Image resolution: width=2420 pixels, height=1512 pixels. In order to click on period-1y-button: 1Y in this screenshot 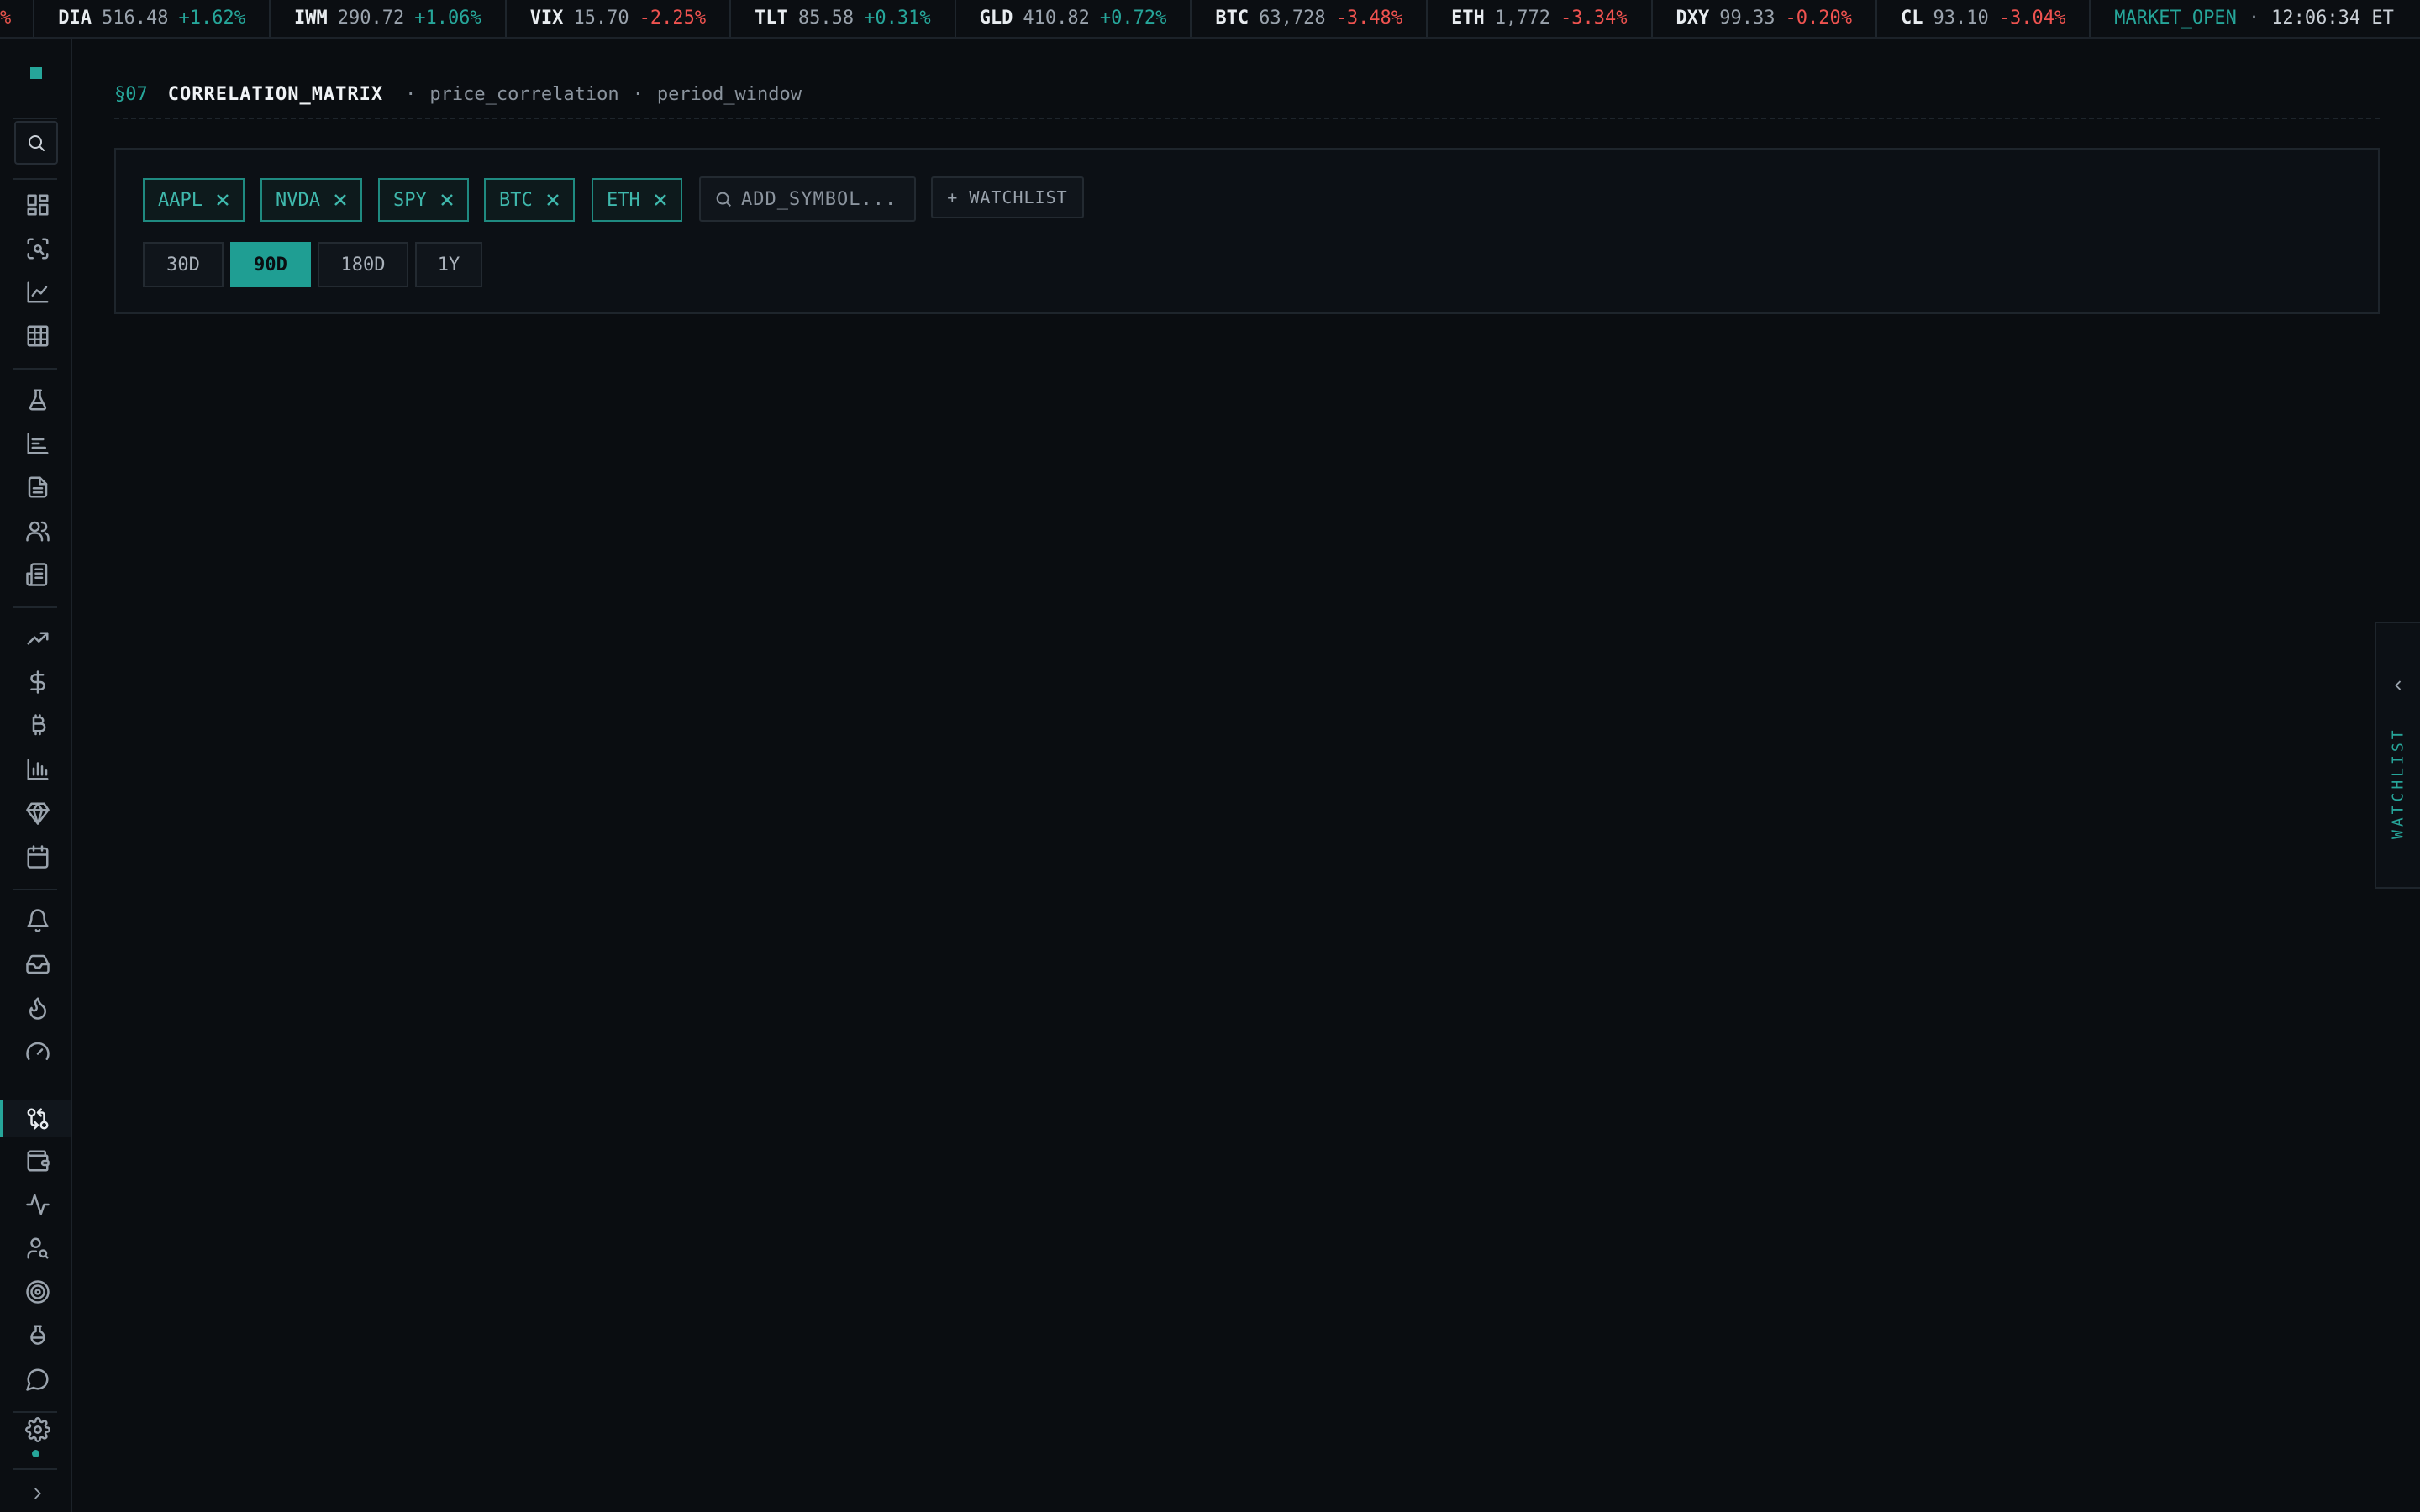, I will do `click(449, 264)`.